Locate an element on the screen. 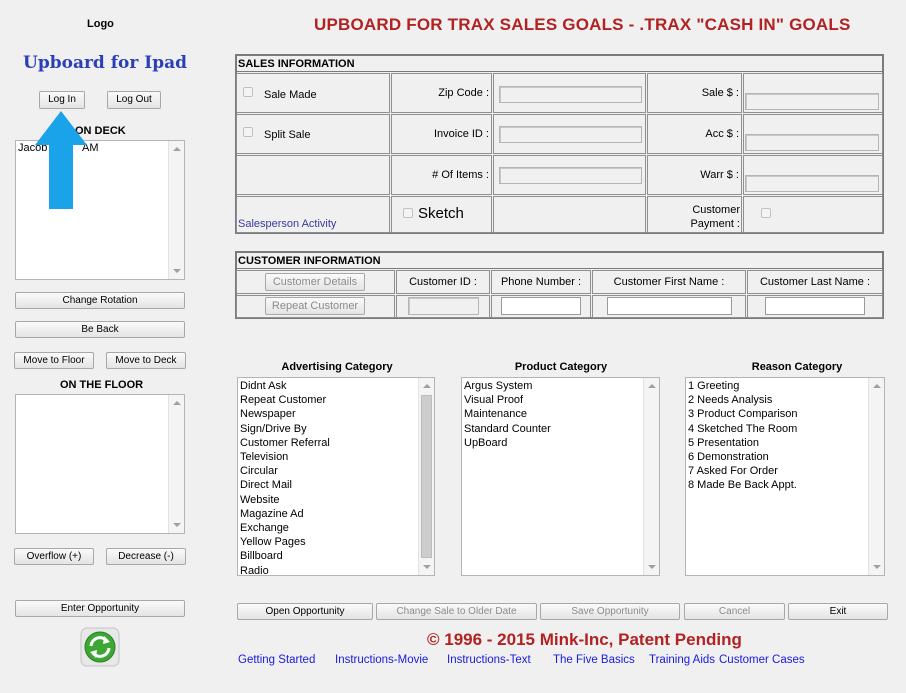 Image resolution: width=906 pixels, height=693 pixels. five-basics-link: The Five Basics is located at coordinates (594, 660).